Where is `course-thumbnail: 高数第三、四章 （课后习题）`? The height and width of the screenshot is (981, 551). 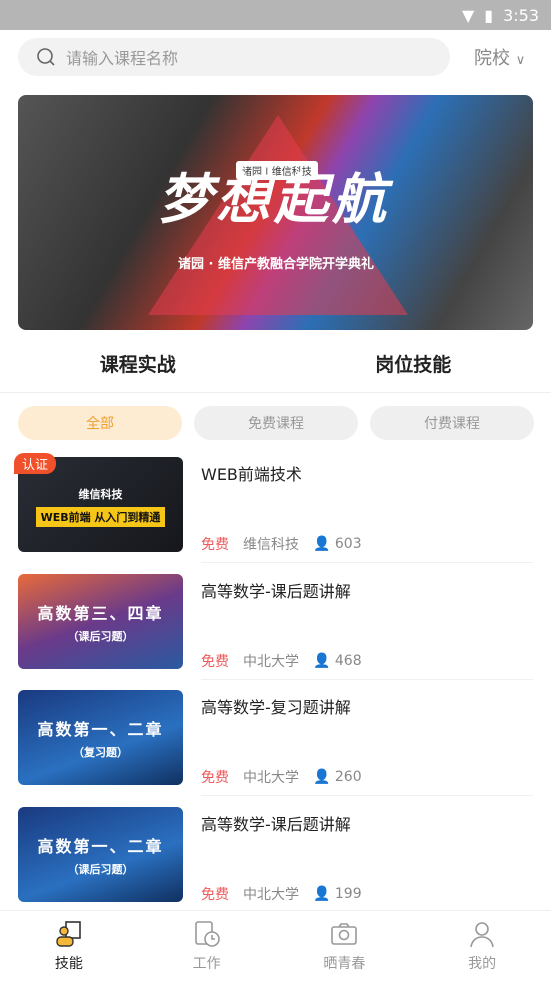
course-thumbnail: 高数第三、四章 （课后习题） is located at coordinates (100, 621).